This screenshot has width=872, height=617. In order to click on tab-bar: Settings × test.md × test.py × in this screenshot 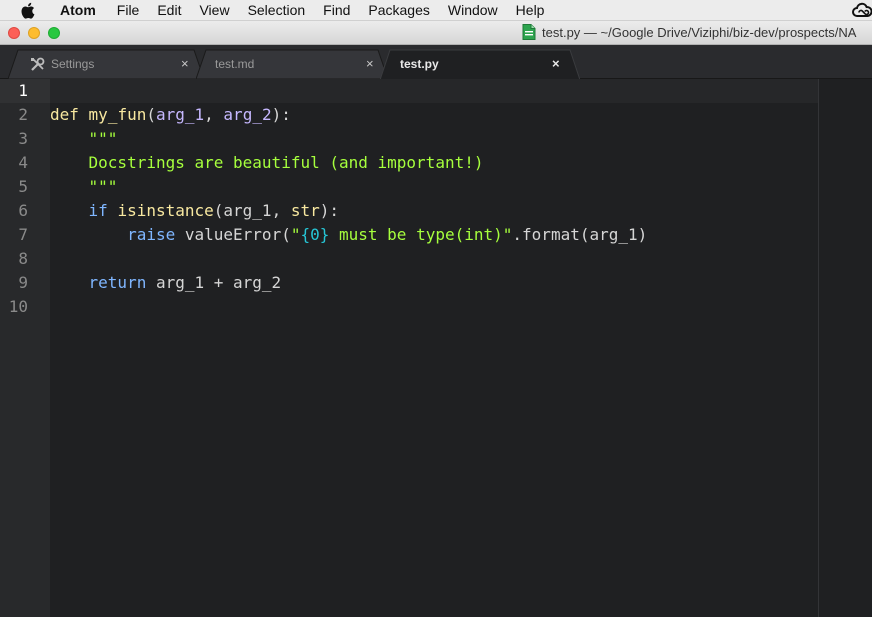, I will do `click(436, 62)`.